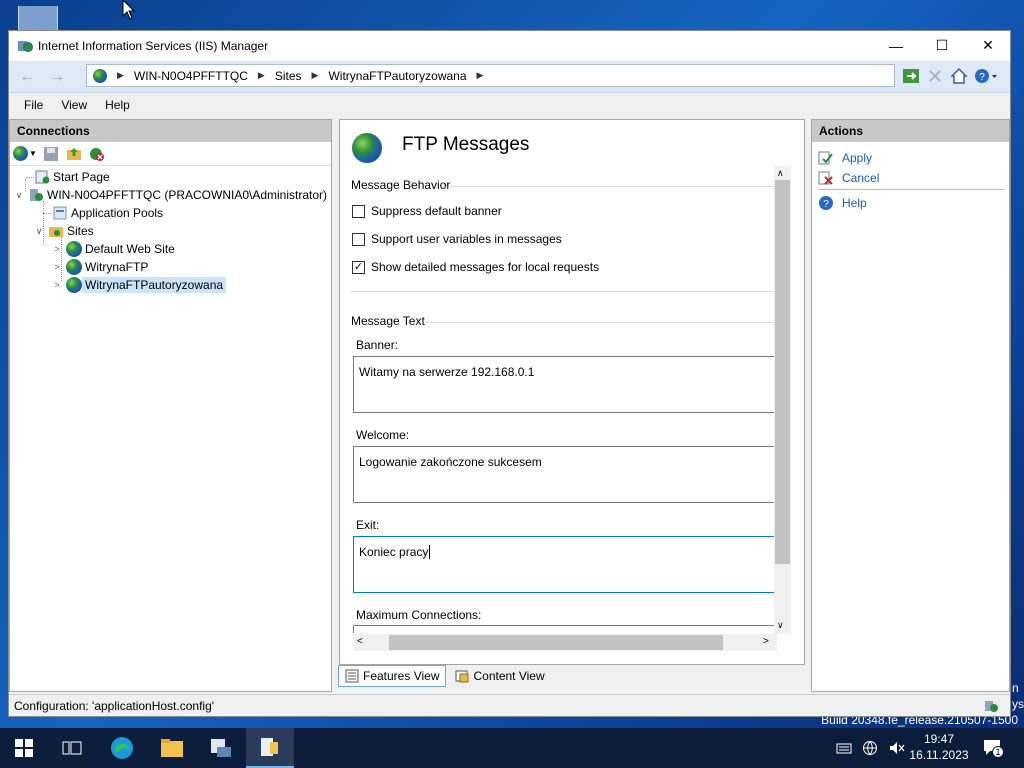  Describe the element at coordinates (117, 105) in the screenshot. I see `menu-help: Help` at that location.